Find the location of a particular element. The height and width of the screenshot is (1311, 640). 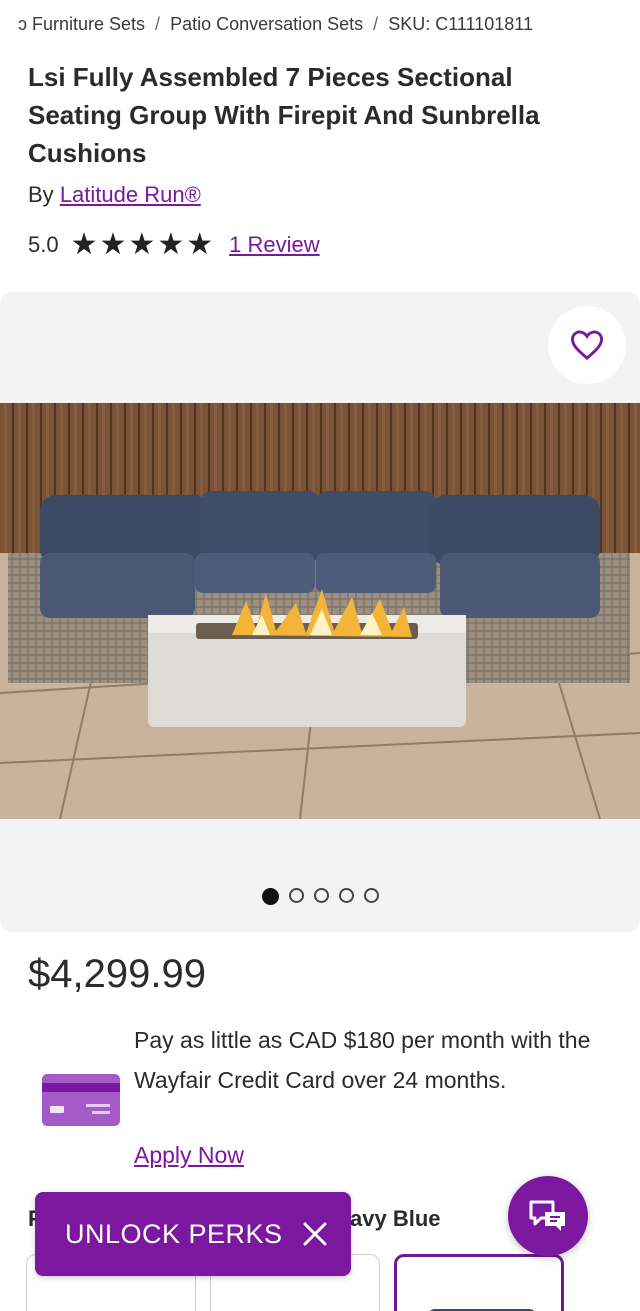

heart-outline-icon is located at coordinates (587, 345).